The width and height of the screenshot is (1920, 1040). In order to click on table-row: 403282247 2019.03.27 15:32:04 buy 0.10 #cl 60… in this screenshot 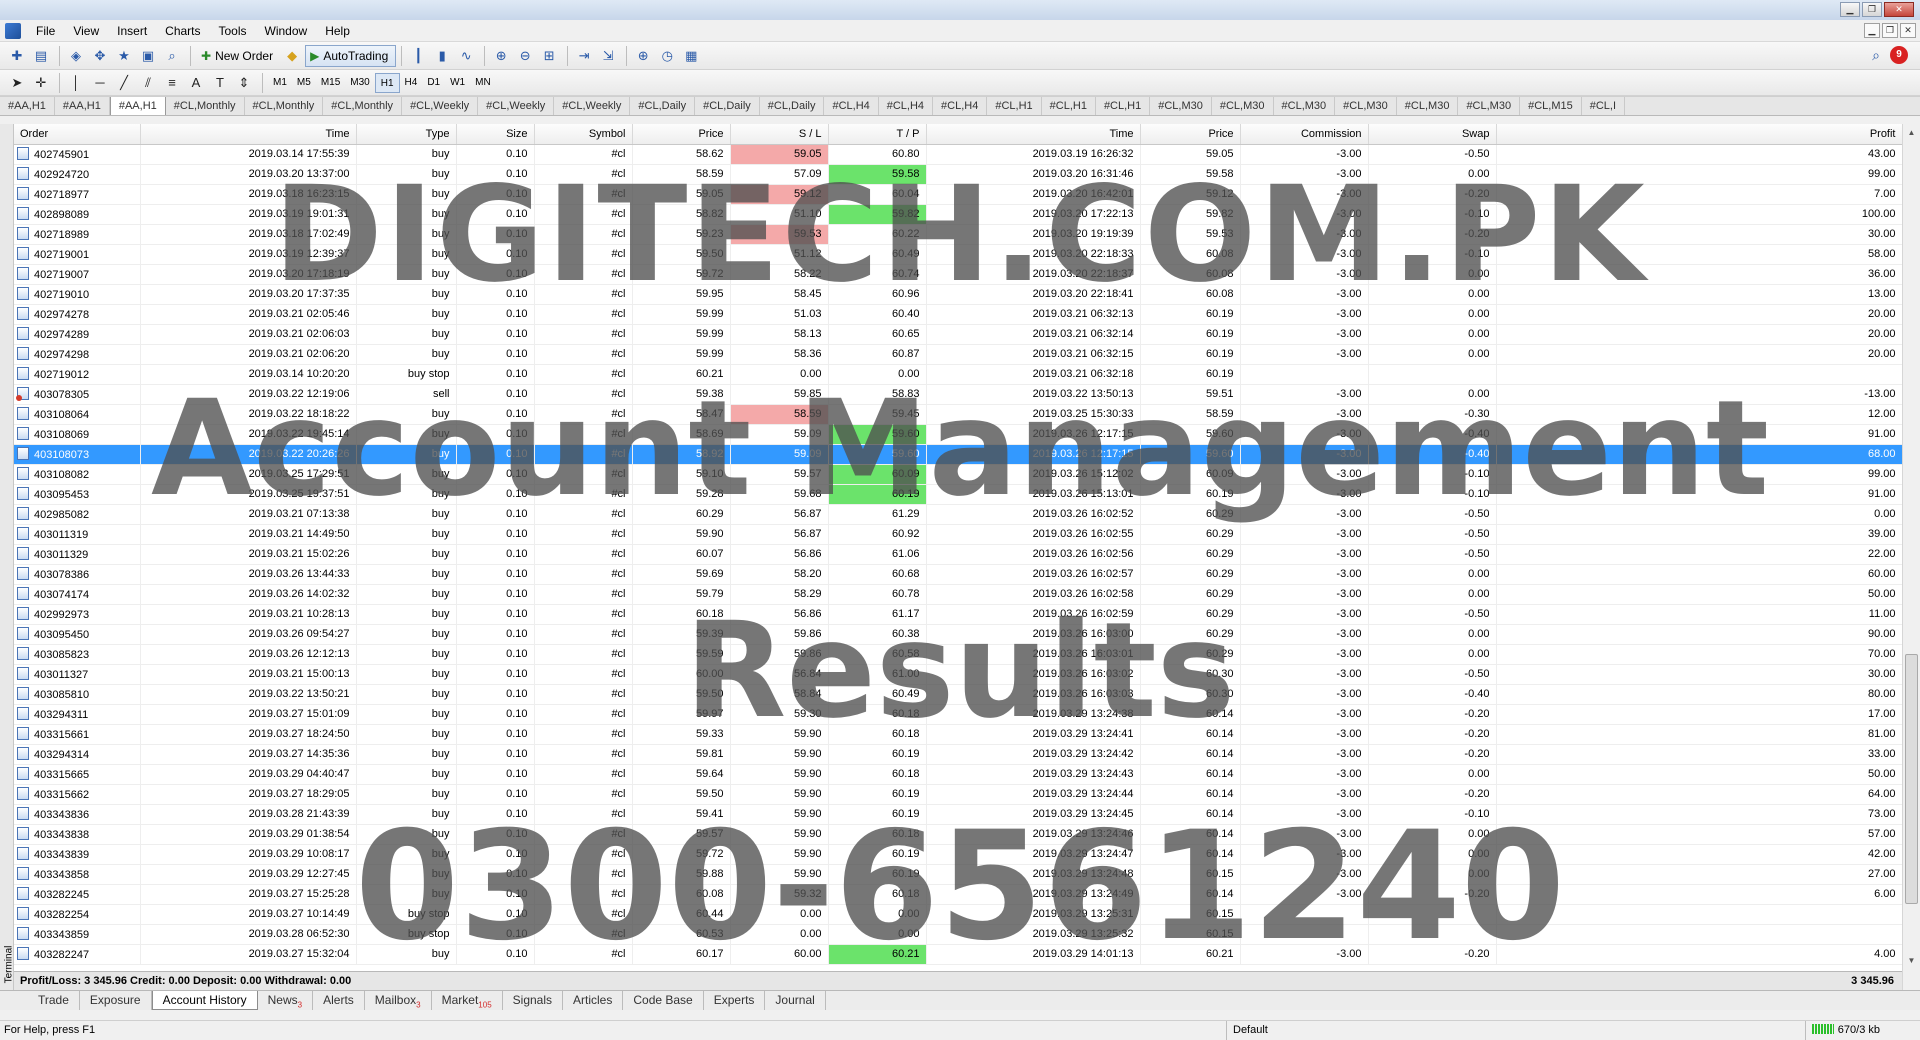, I will do `click(958, 954)`.